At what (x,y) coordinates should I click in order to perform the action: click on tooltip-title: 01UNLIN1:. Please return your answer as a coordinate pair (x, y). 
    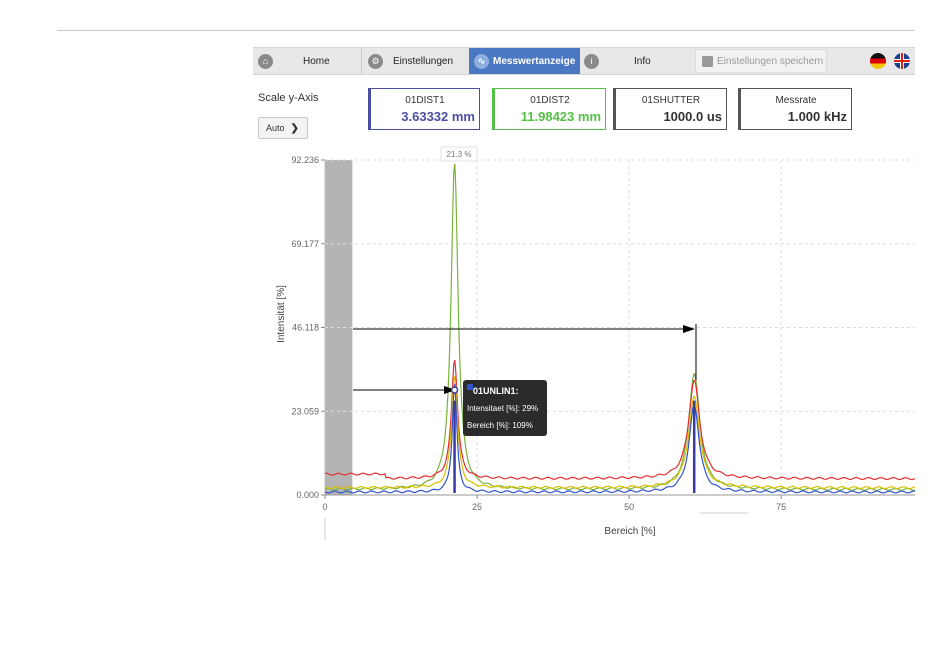
    Looking at the image, I should click on (496, 391).